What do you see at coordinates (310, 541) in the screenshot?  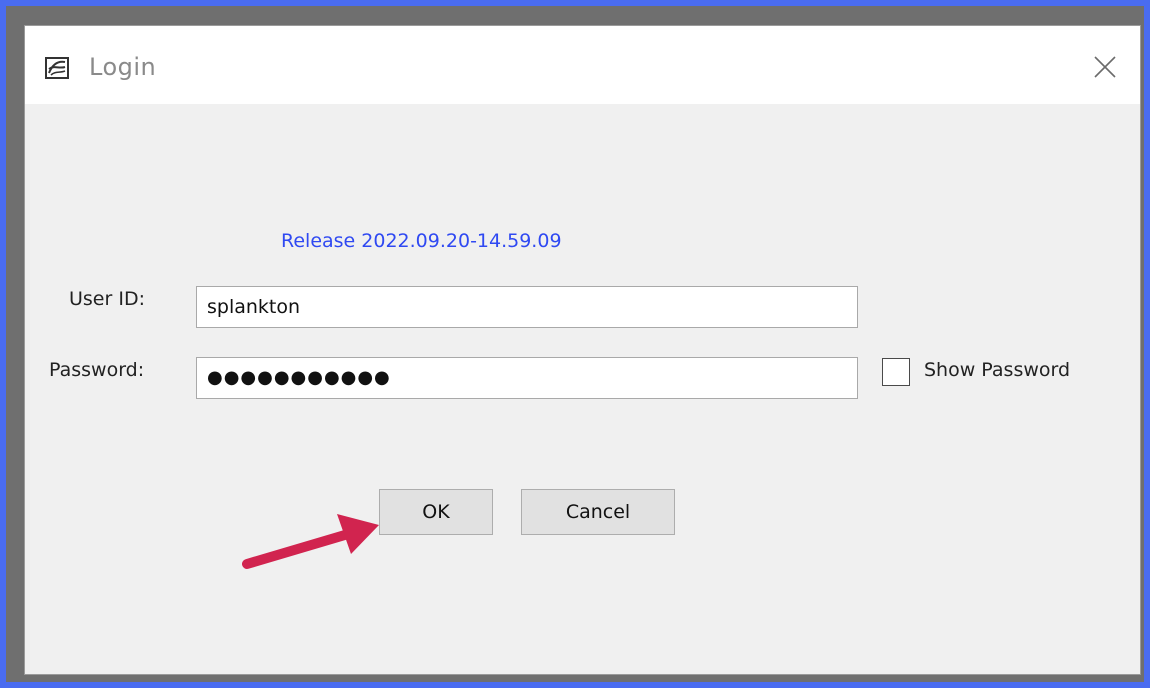 I see `annotation-arrow-icon` at bounding box center [310, 541].